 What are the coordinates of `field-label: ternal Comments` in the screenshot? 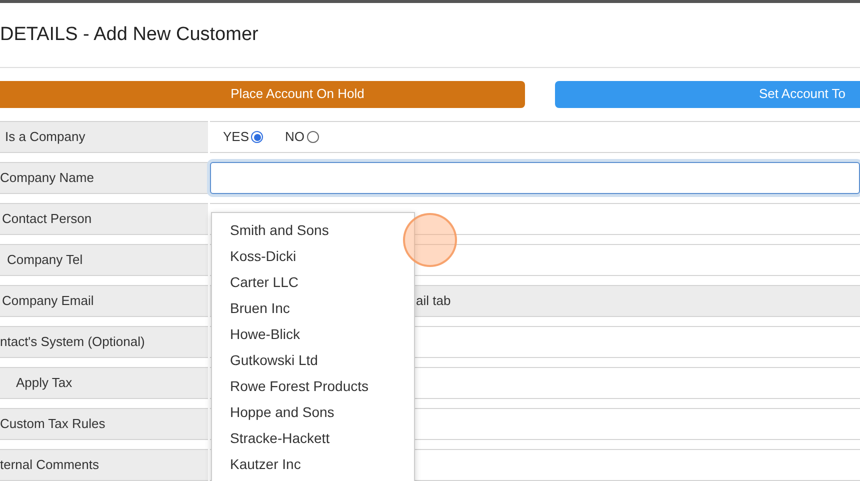 It's located at (104, 465).